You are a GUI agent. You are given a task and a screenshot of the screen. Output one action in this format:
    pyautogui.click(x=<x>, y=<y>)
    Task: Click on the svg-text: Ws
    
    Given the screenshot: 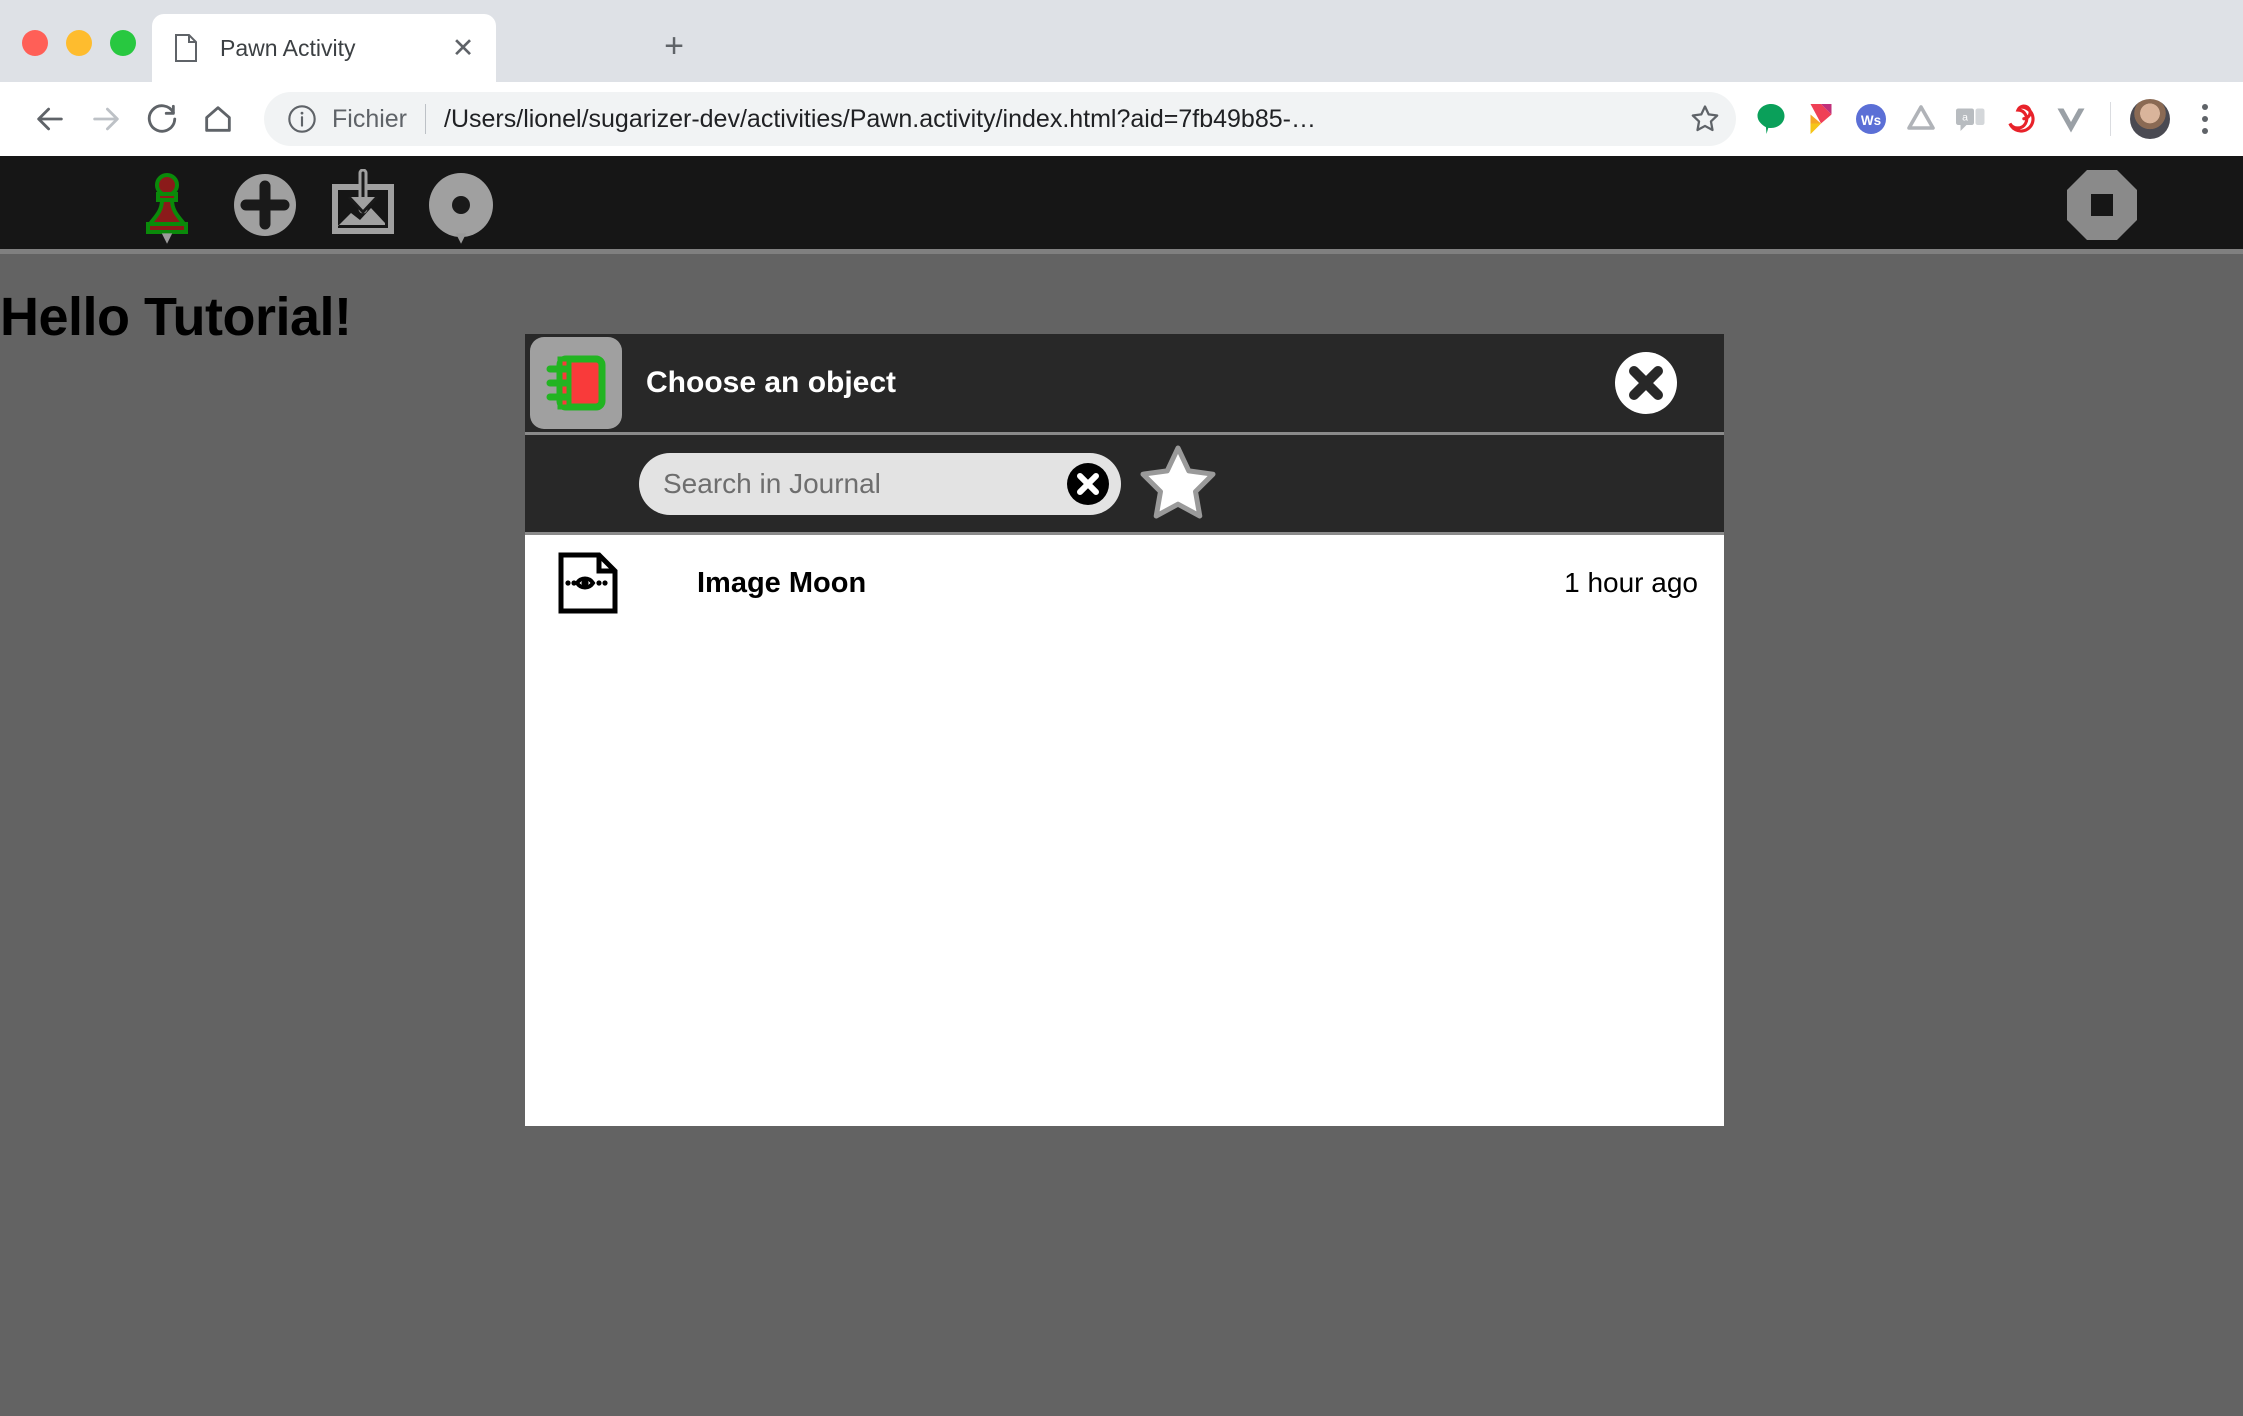 What is the action you would take?
    pyautogui.click(x=1871, y=120)
    